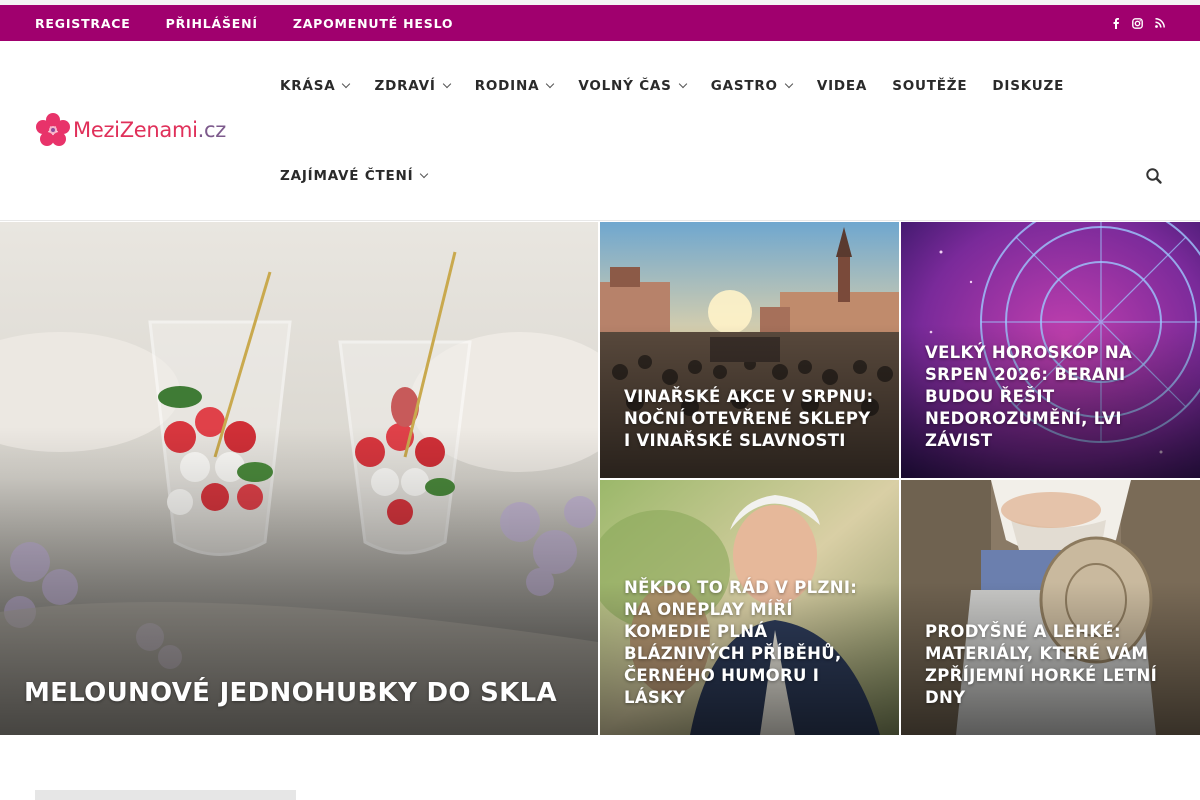  Describe the element at coordinates (373, 23) in the screenshot. I see `forgot-password-link: ZAPOMENUTÉ HESLO` at that location.